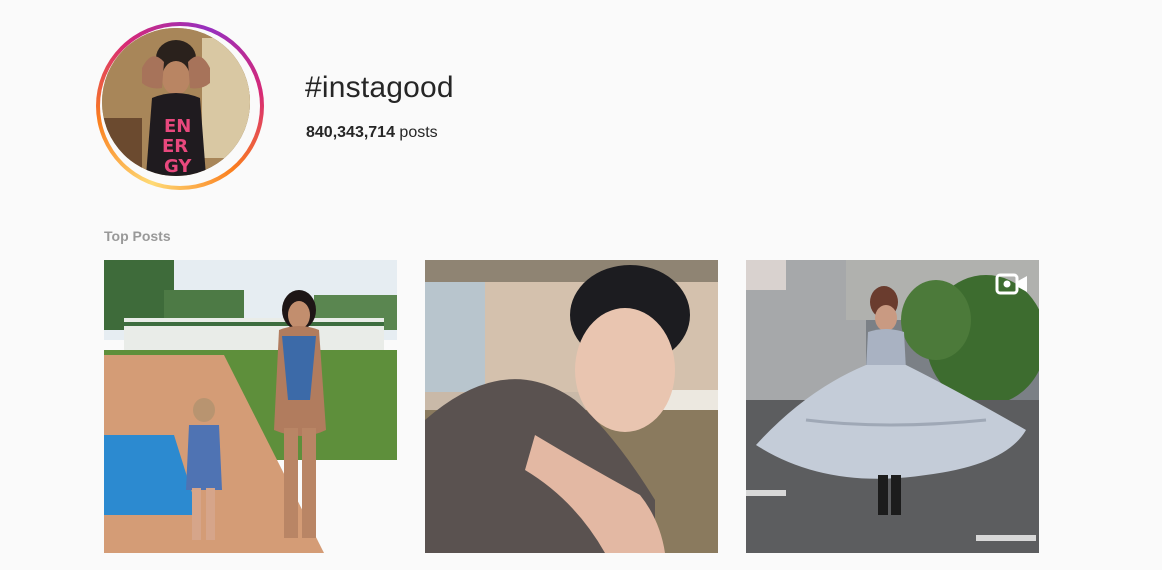  I want to click on post-2-photo, so click(571, 406).